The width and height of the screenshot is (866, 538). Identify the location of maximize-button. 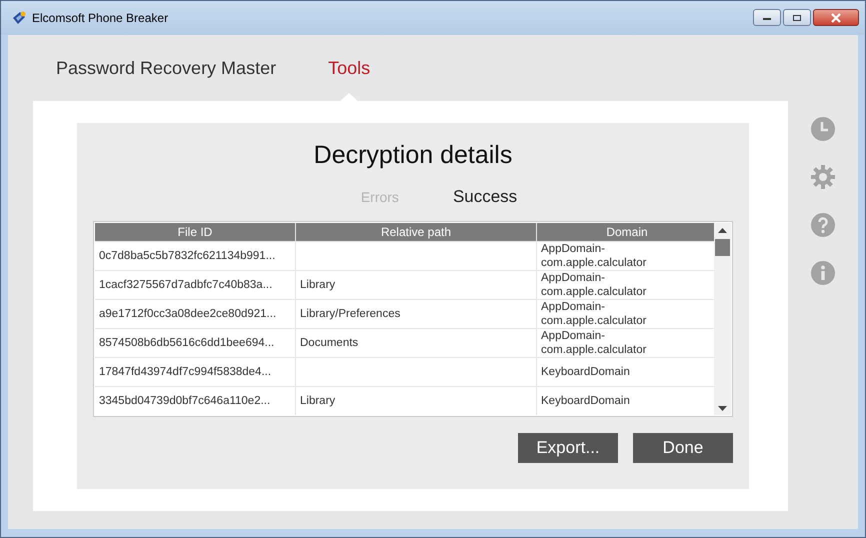
(797, 17).